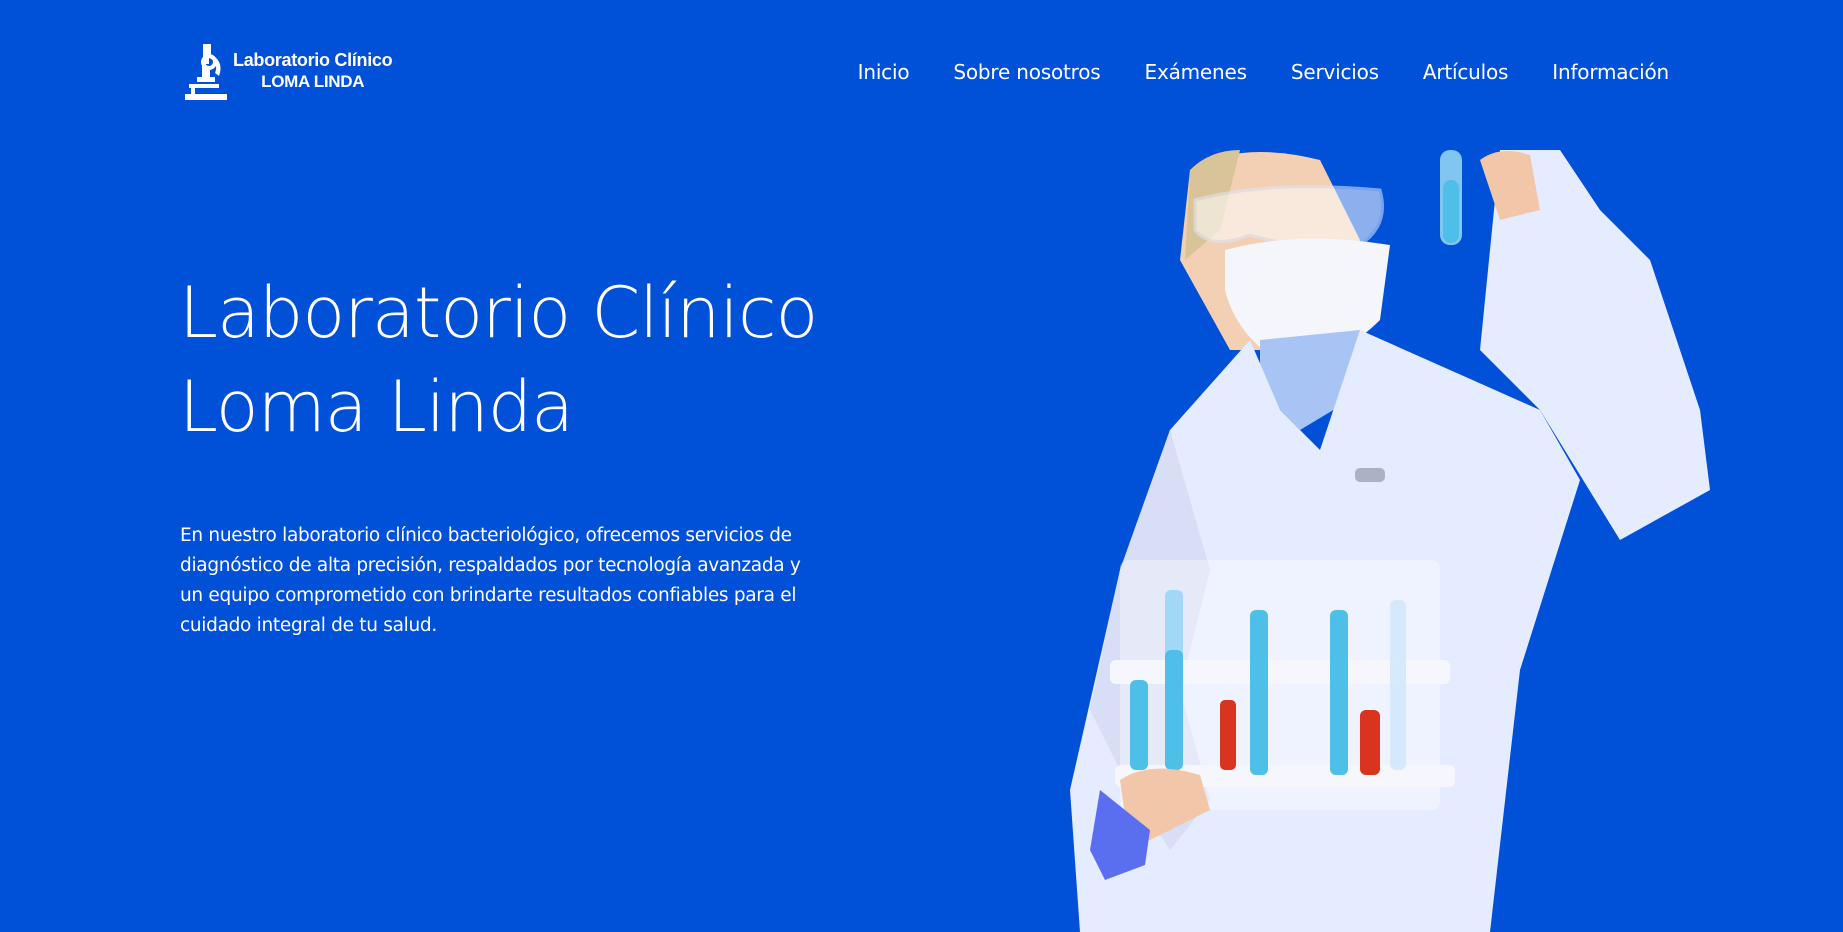 This screenshot has height=932, width=1843. What do you see at coordinates (1196, 72) in the screenshot?
I see `nav-item-examenes: Exámenes` at bounding box center [1196, 72].